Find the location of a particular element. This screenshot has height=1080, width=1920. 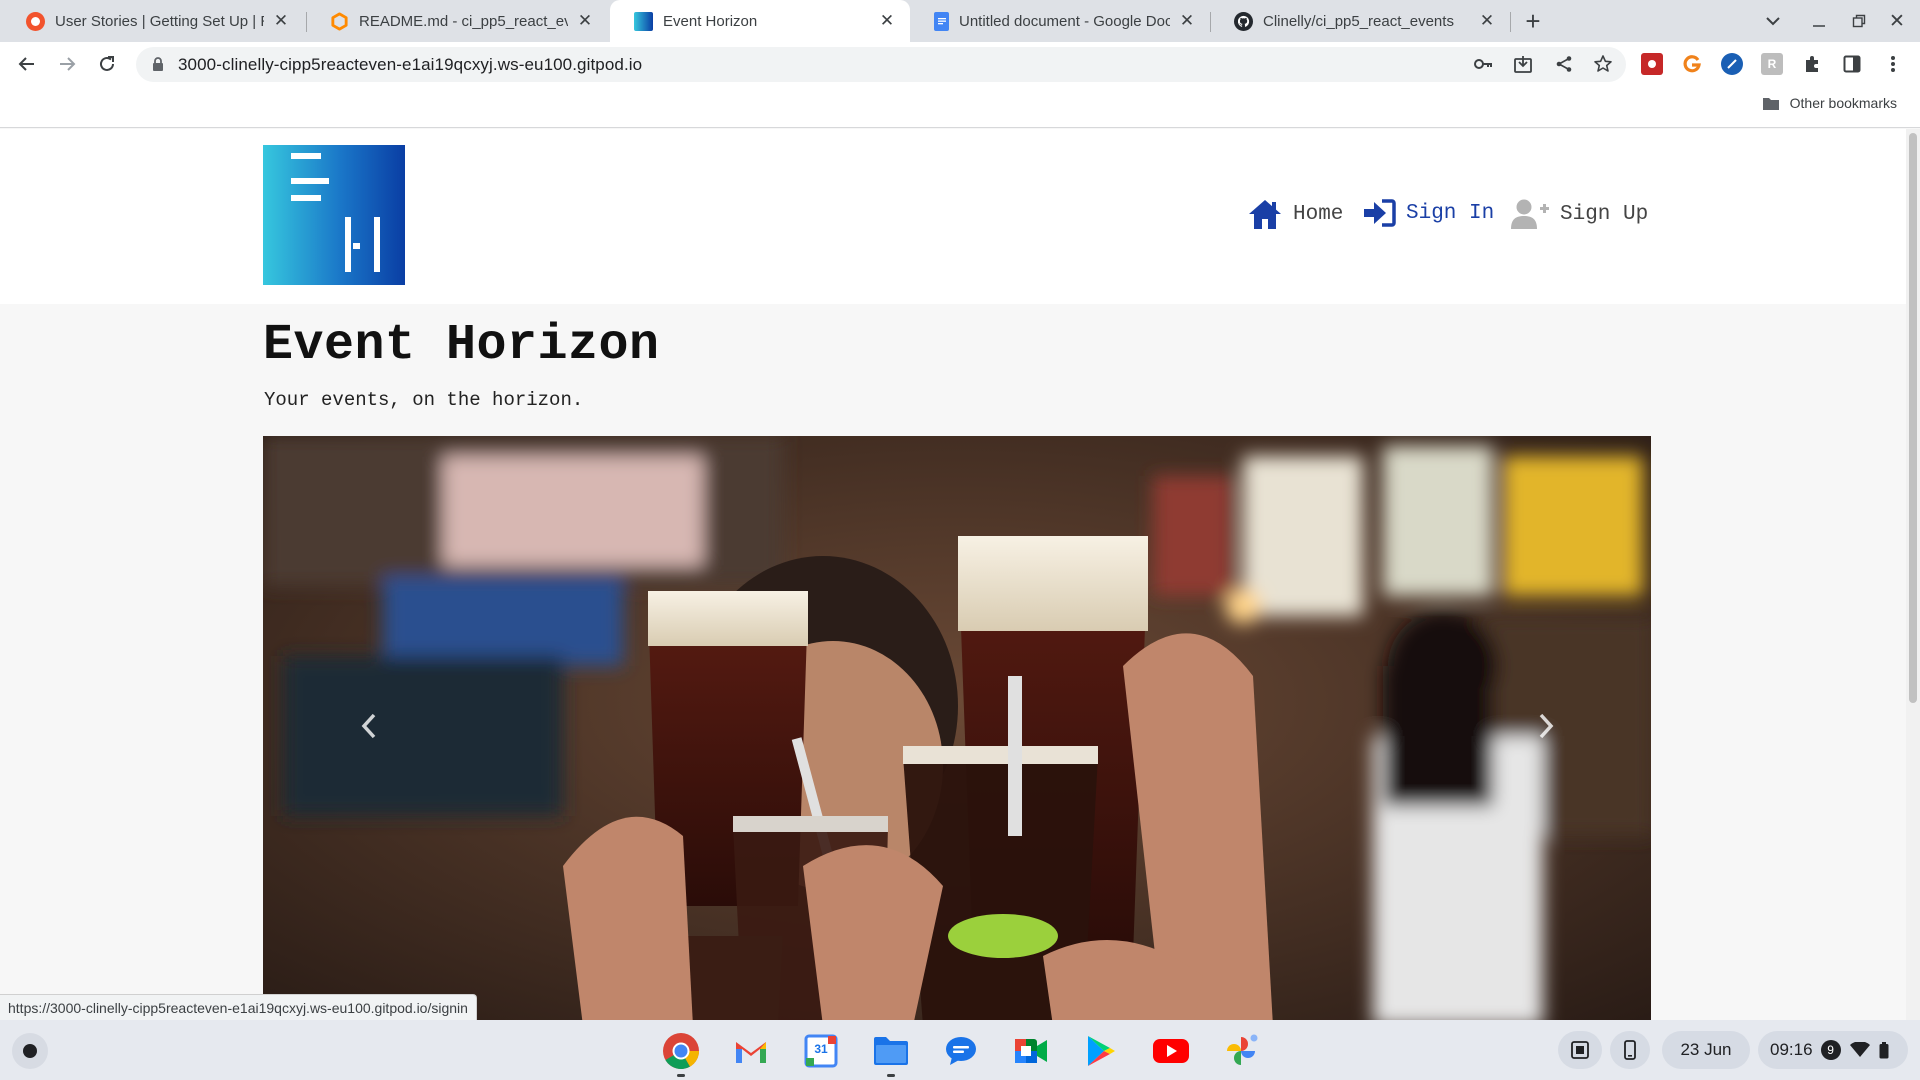

home-icon is located at coordinates (1265, 214).